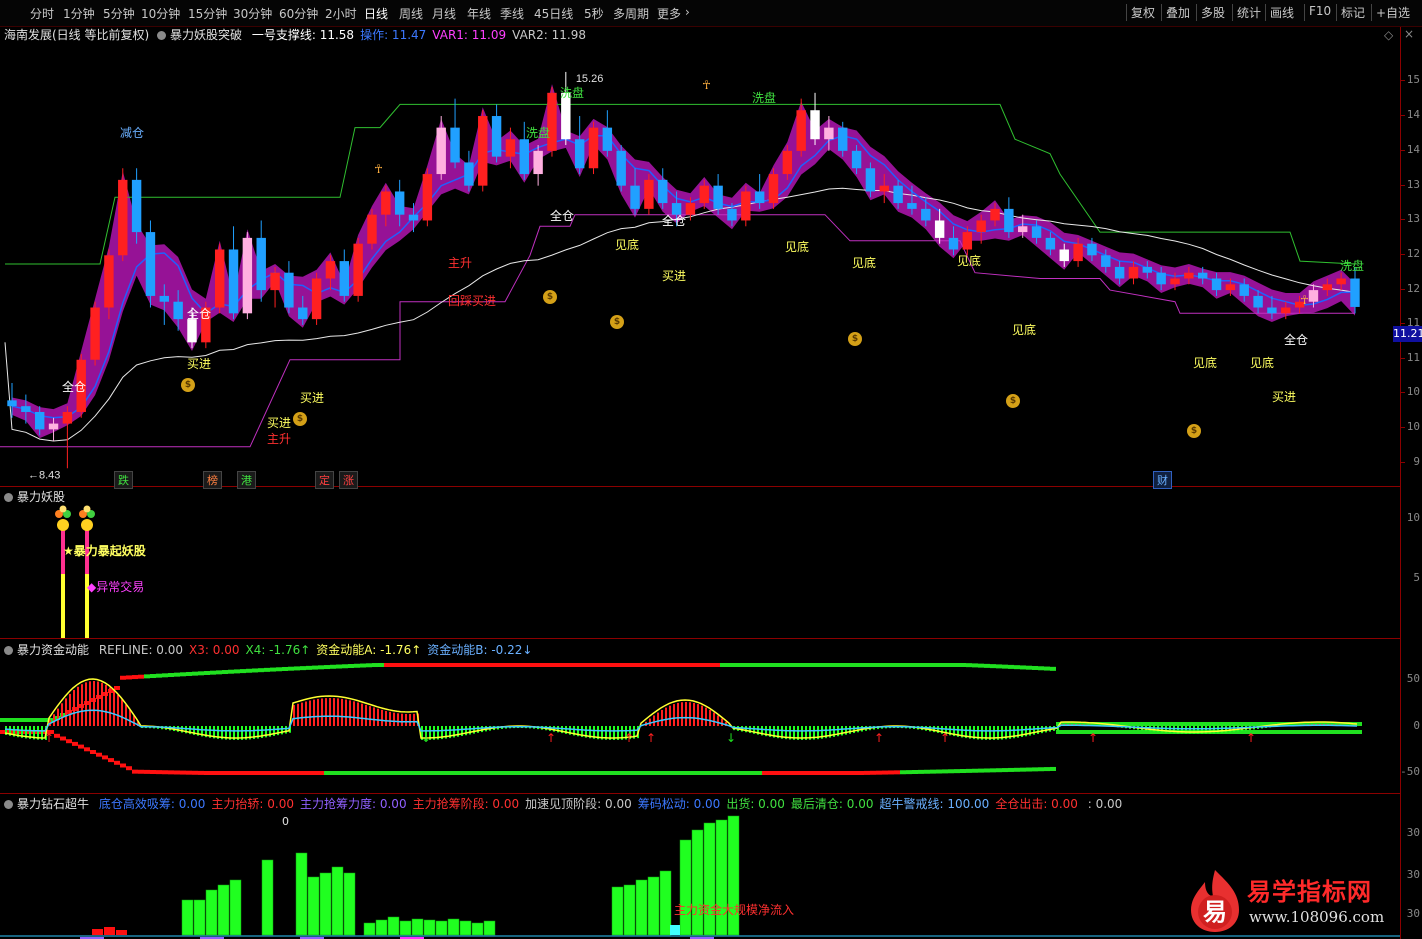 Image resolution: width=1422 pixels, height=939 pixels. I want to click on panel3-toggle-icon, so click(8, 650).